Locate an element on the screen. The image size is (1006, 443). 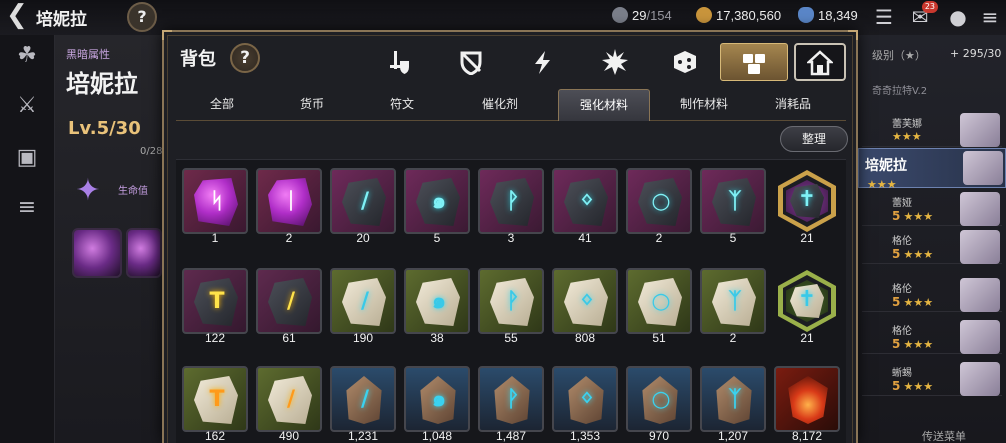
teleport-menu-label: 传送菜单 is located at coordinates (944, 435).